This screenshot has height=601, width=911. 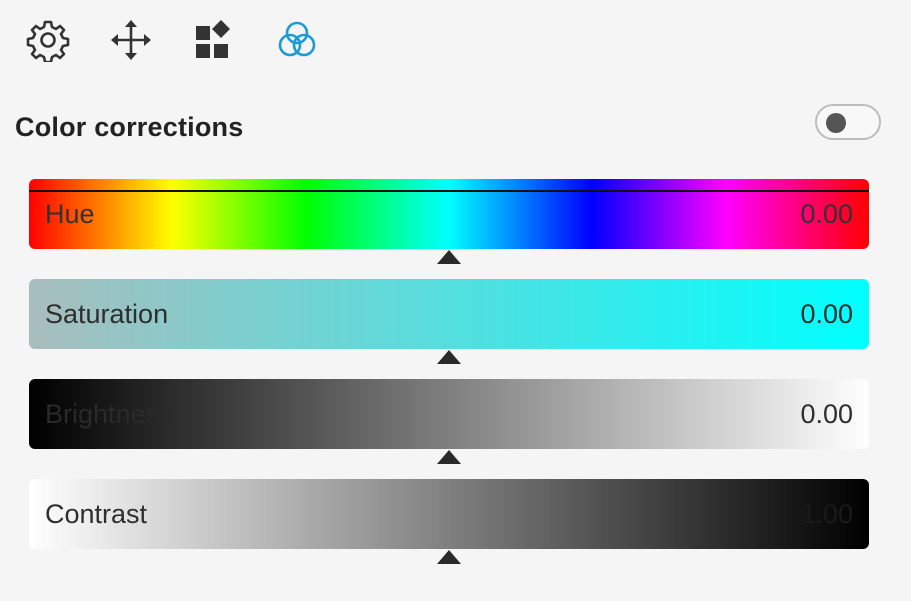 I want to click on brightness-slider: Brightness 0.00, so click(x=449, y=414).